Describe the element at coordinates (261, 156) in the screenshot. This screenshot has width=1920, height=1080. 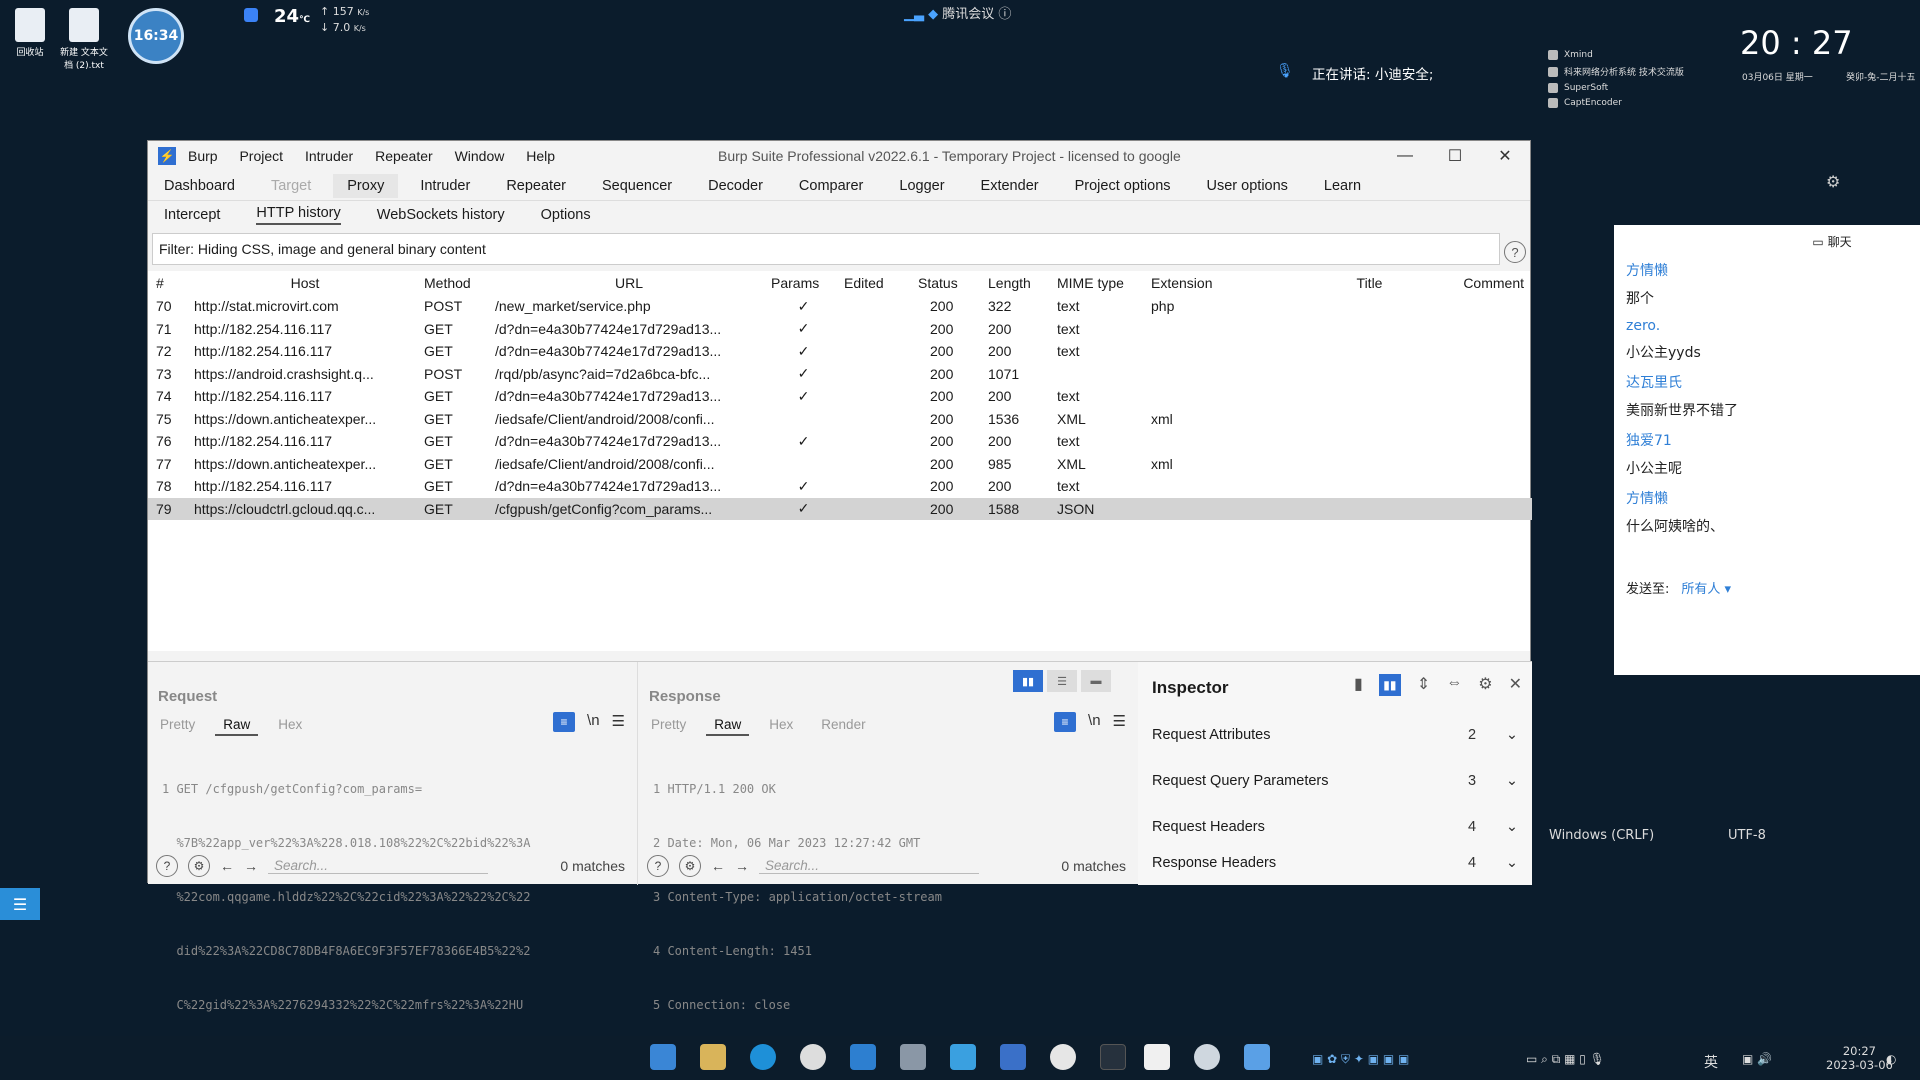
I see `menu-project: Project` at that location.